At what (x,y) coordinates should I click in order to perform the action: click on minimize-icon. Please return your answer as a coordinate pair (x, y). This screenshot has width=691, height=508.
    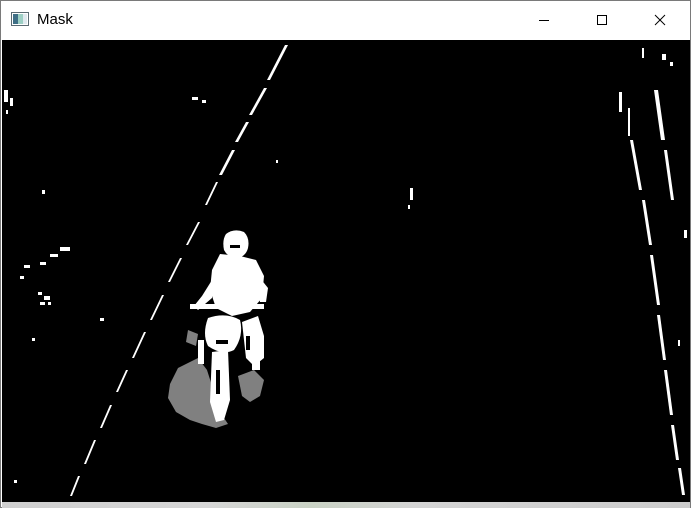
    Looking at the image, I should click on (544, 20).